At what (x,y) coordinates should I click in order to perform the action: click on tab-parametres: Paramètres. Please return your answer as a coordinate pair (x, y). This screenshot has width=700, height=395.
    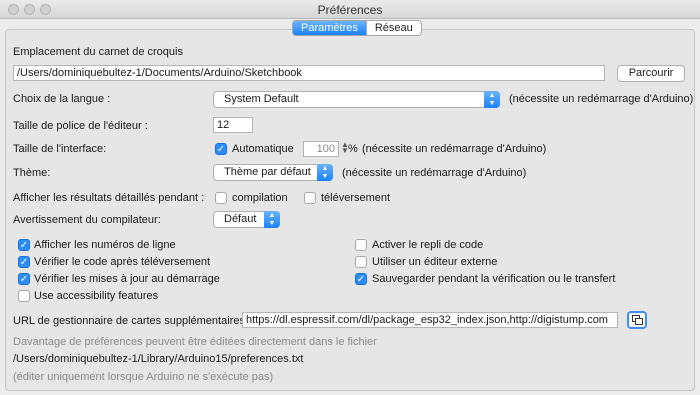
    Looking at the image, I should click on (329, 28).